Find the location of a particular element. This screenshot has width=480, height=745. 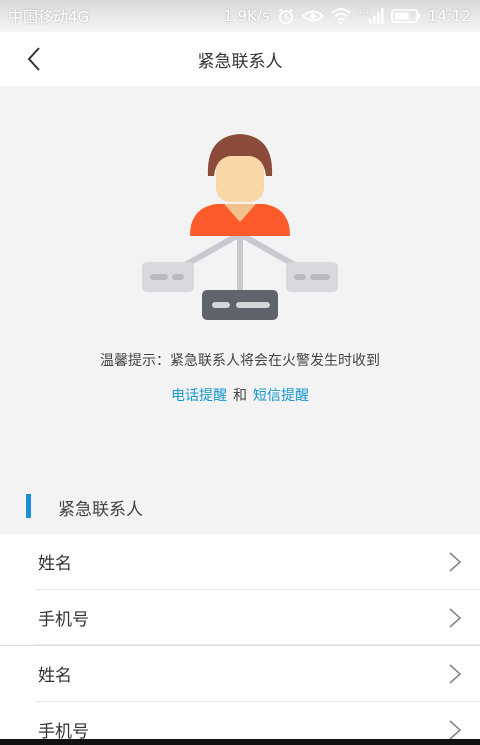

hint-links: 电话提醒和短信提醒 is located at coordinates (240, 395).